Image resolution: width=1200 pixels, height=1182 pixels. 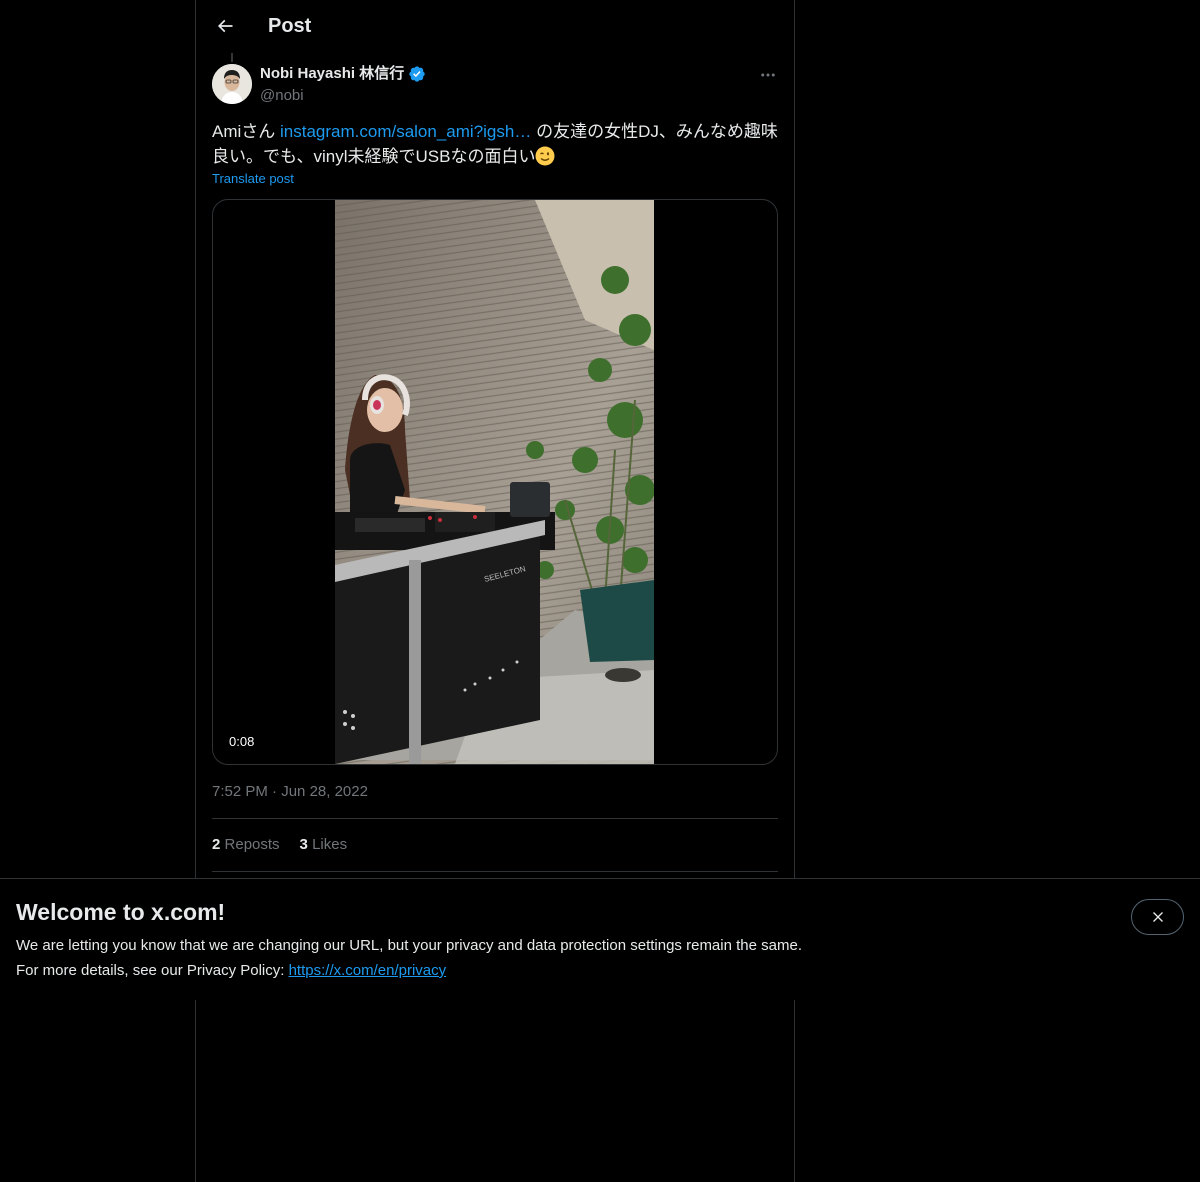 I want to click on back-button, so click(x=225, y=26).